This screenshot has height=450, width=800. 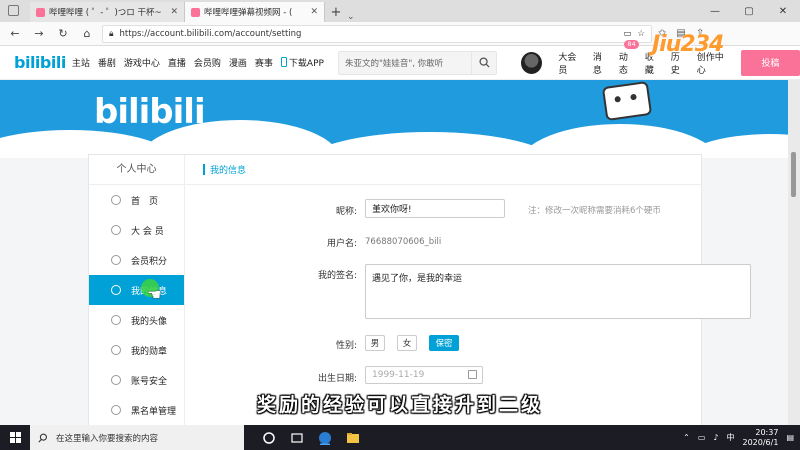 What do you see at coordinates (15, 34) in the screenshot?
I see `back-icon: ←` at bounding box center [15, 34].